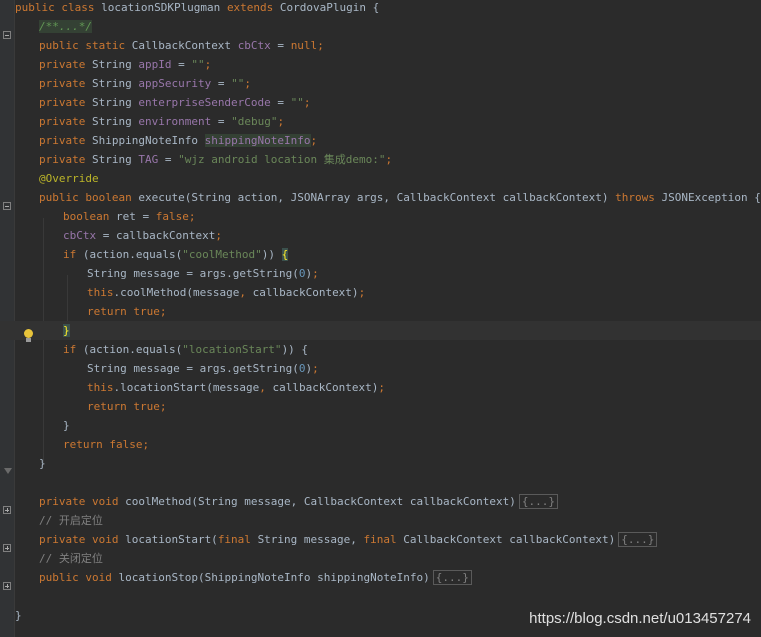 The image size is (761, 637). What do you see at coordinates (65, 26) in the screenshot?
I see `code-text: /**...*/` at bounding box center [65, 26].